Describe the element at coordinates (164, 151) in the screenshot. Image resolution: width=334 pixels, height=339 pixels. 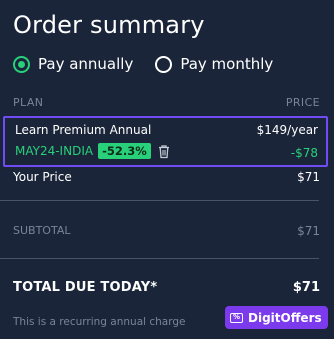
I see `trash-icon` at that location.